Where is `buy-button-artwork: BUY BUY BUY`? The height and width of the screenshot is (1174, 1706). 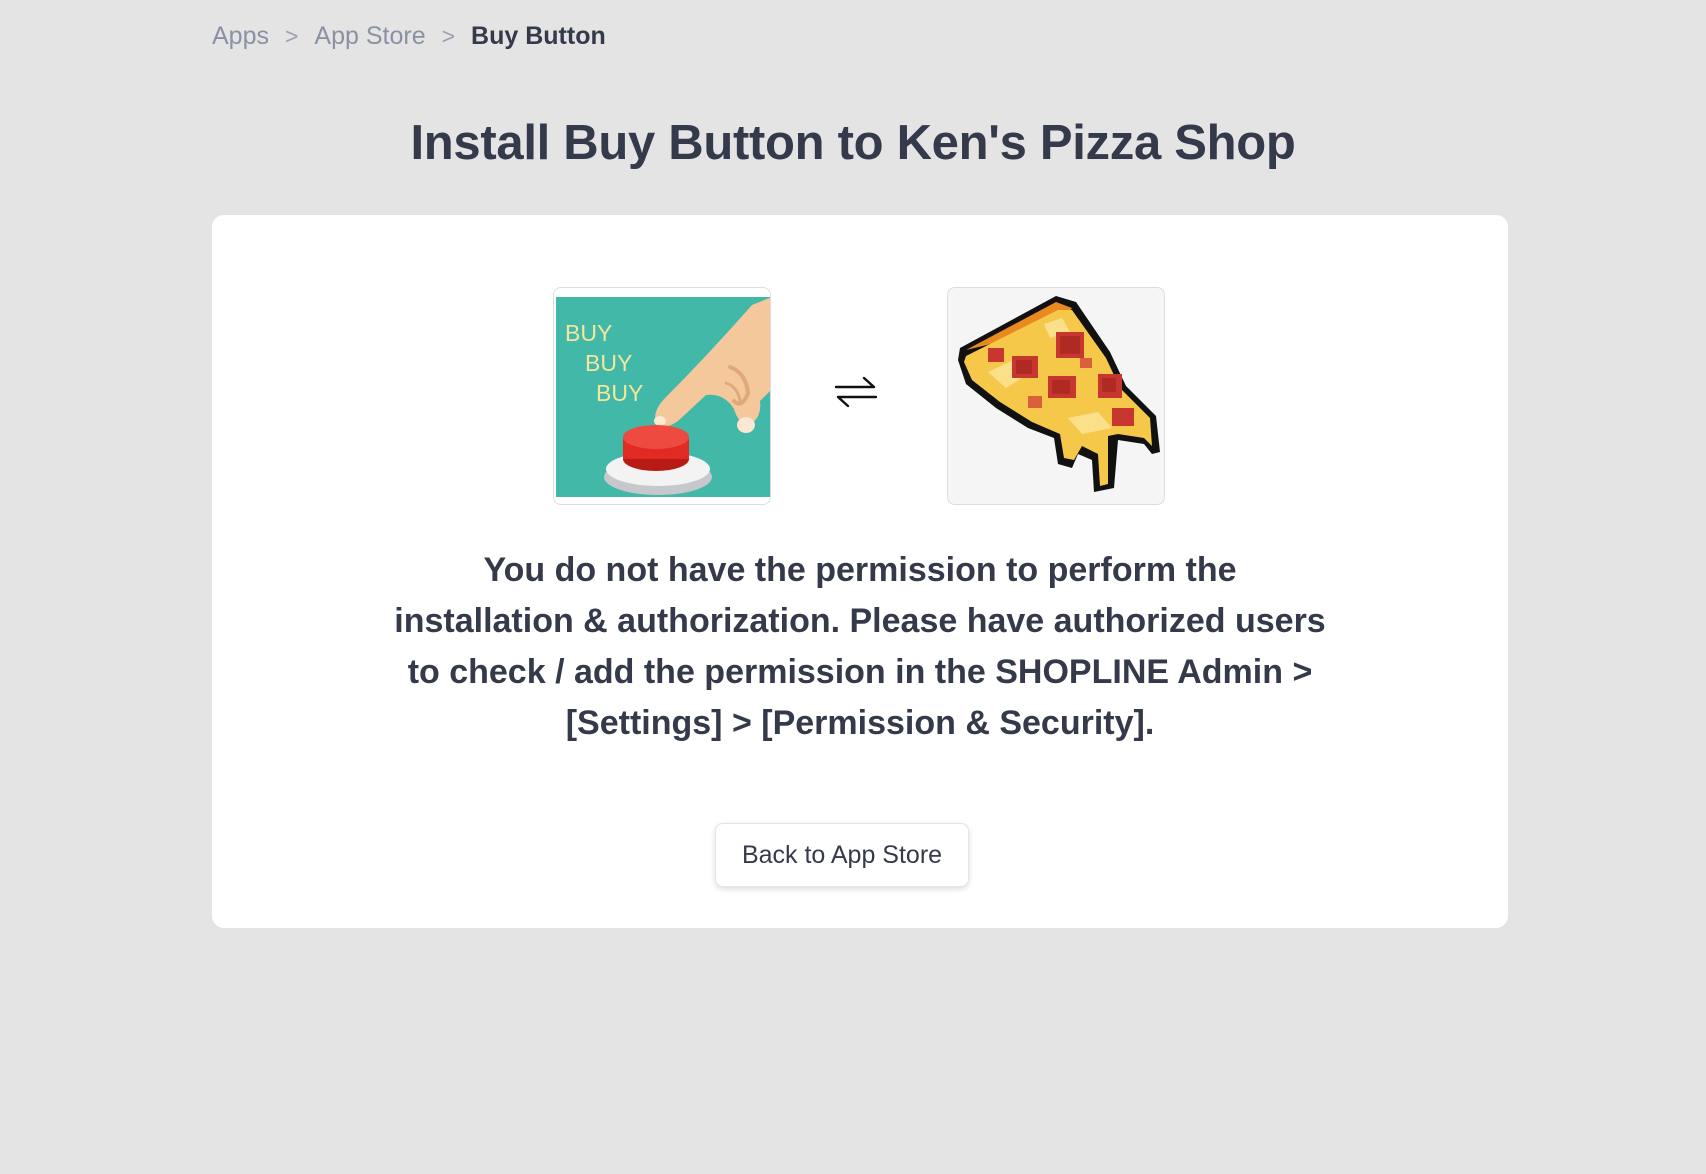 buy-button-artwork: BUY BUY BUY is located at coordinates (663, 397).